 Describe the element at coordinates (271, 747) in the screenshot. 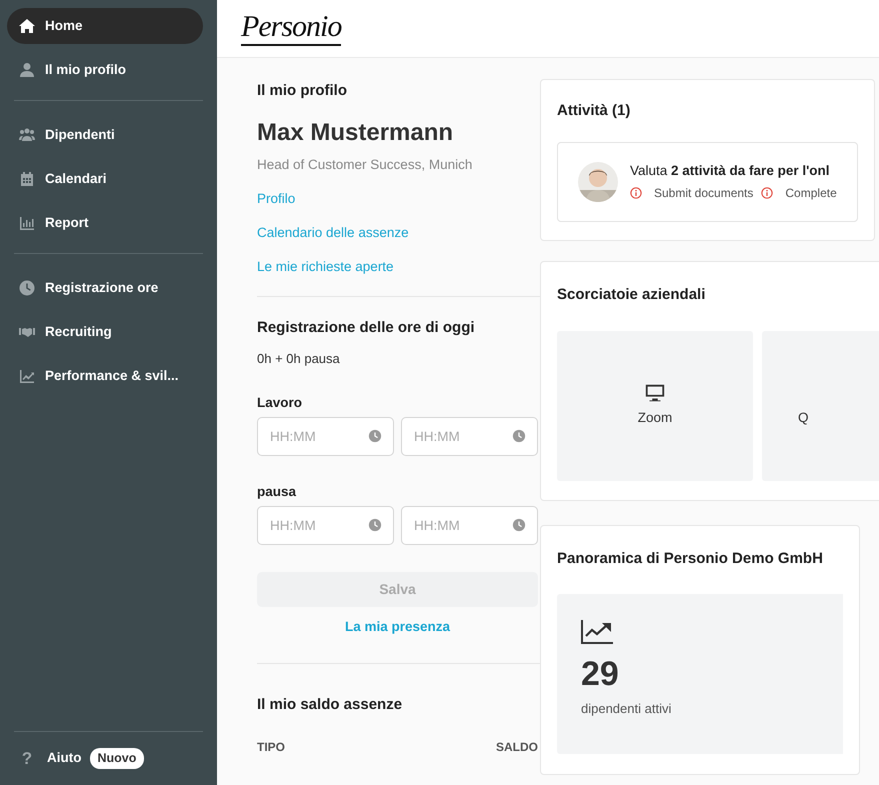

I see `column-header: TIPO` at that location.